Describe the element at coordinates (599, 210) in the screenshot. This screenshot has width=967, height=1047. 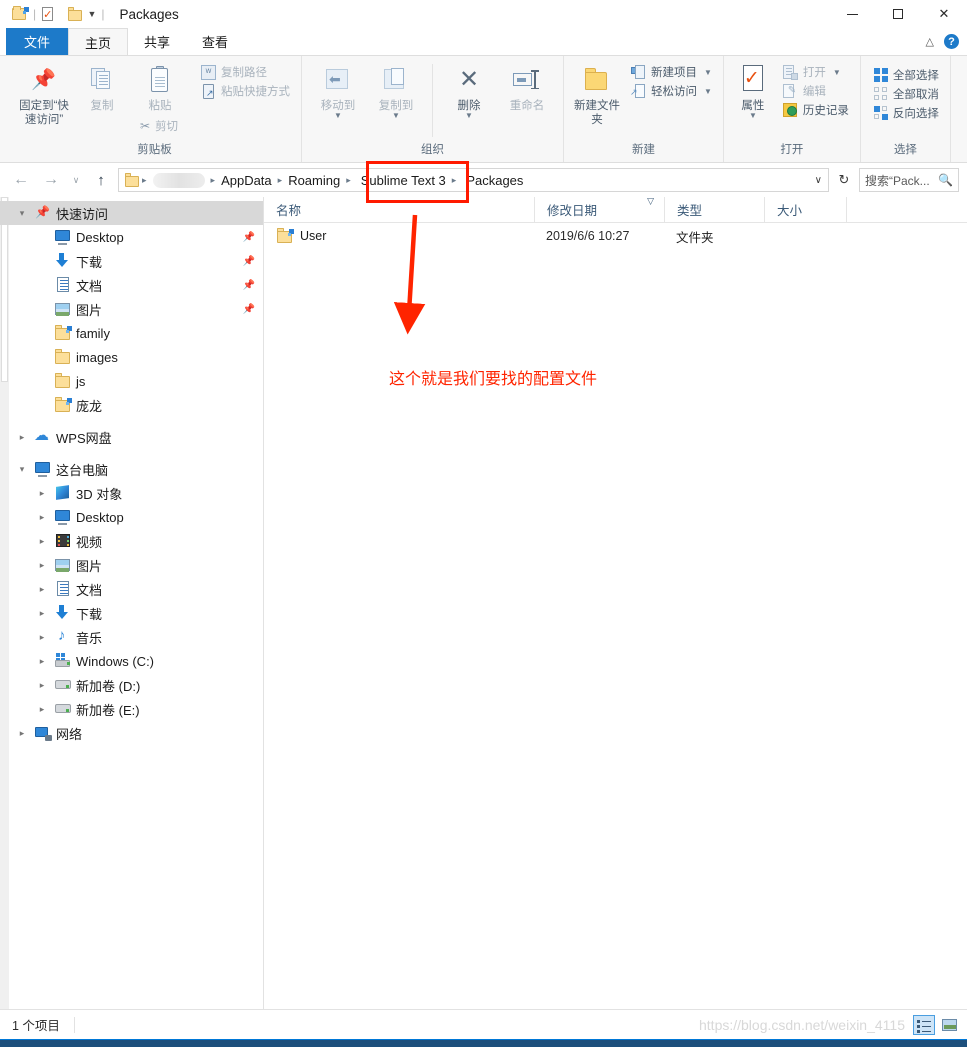
I see `column-date-modified: 修改日期 ▽` at that location.